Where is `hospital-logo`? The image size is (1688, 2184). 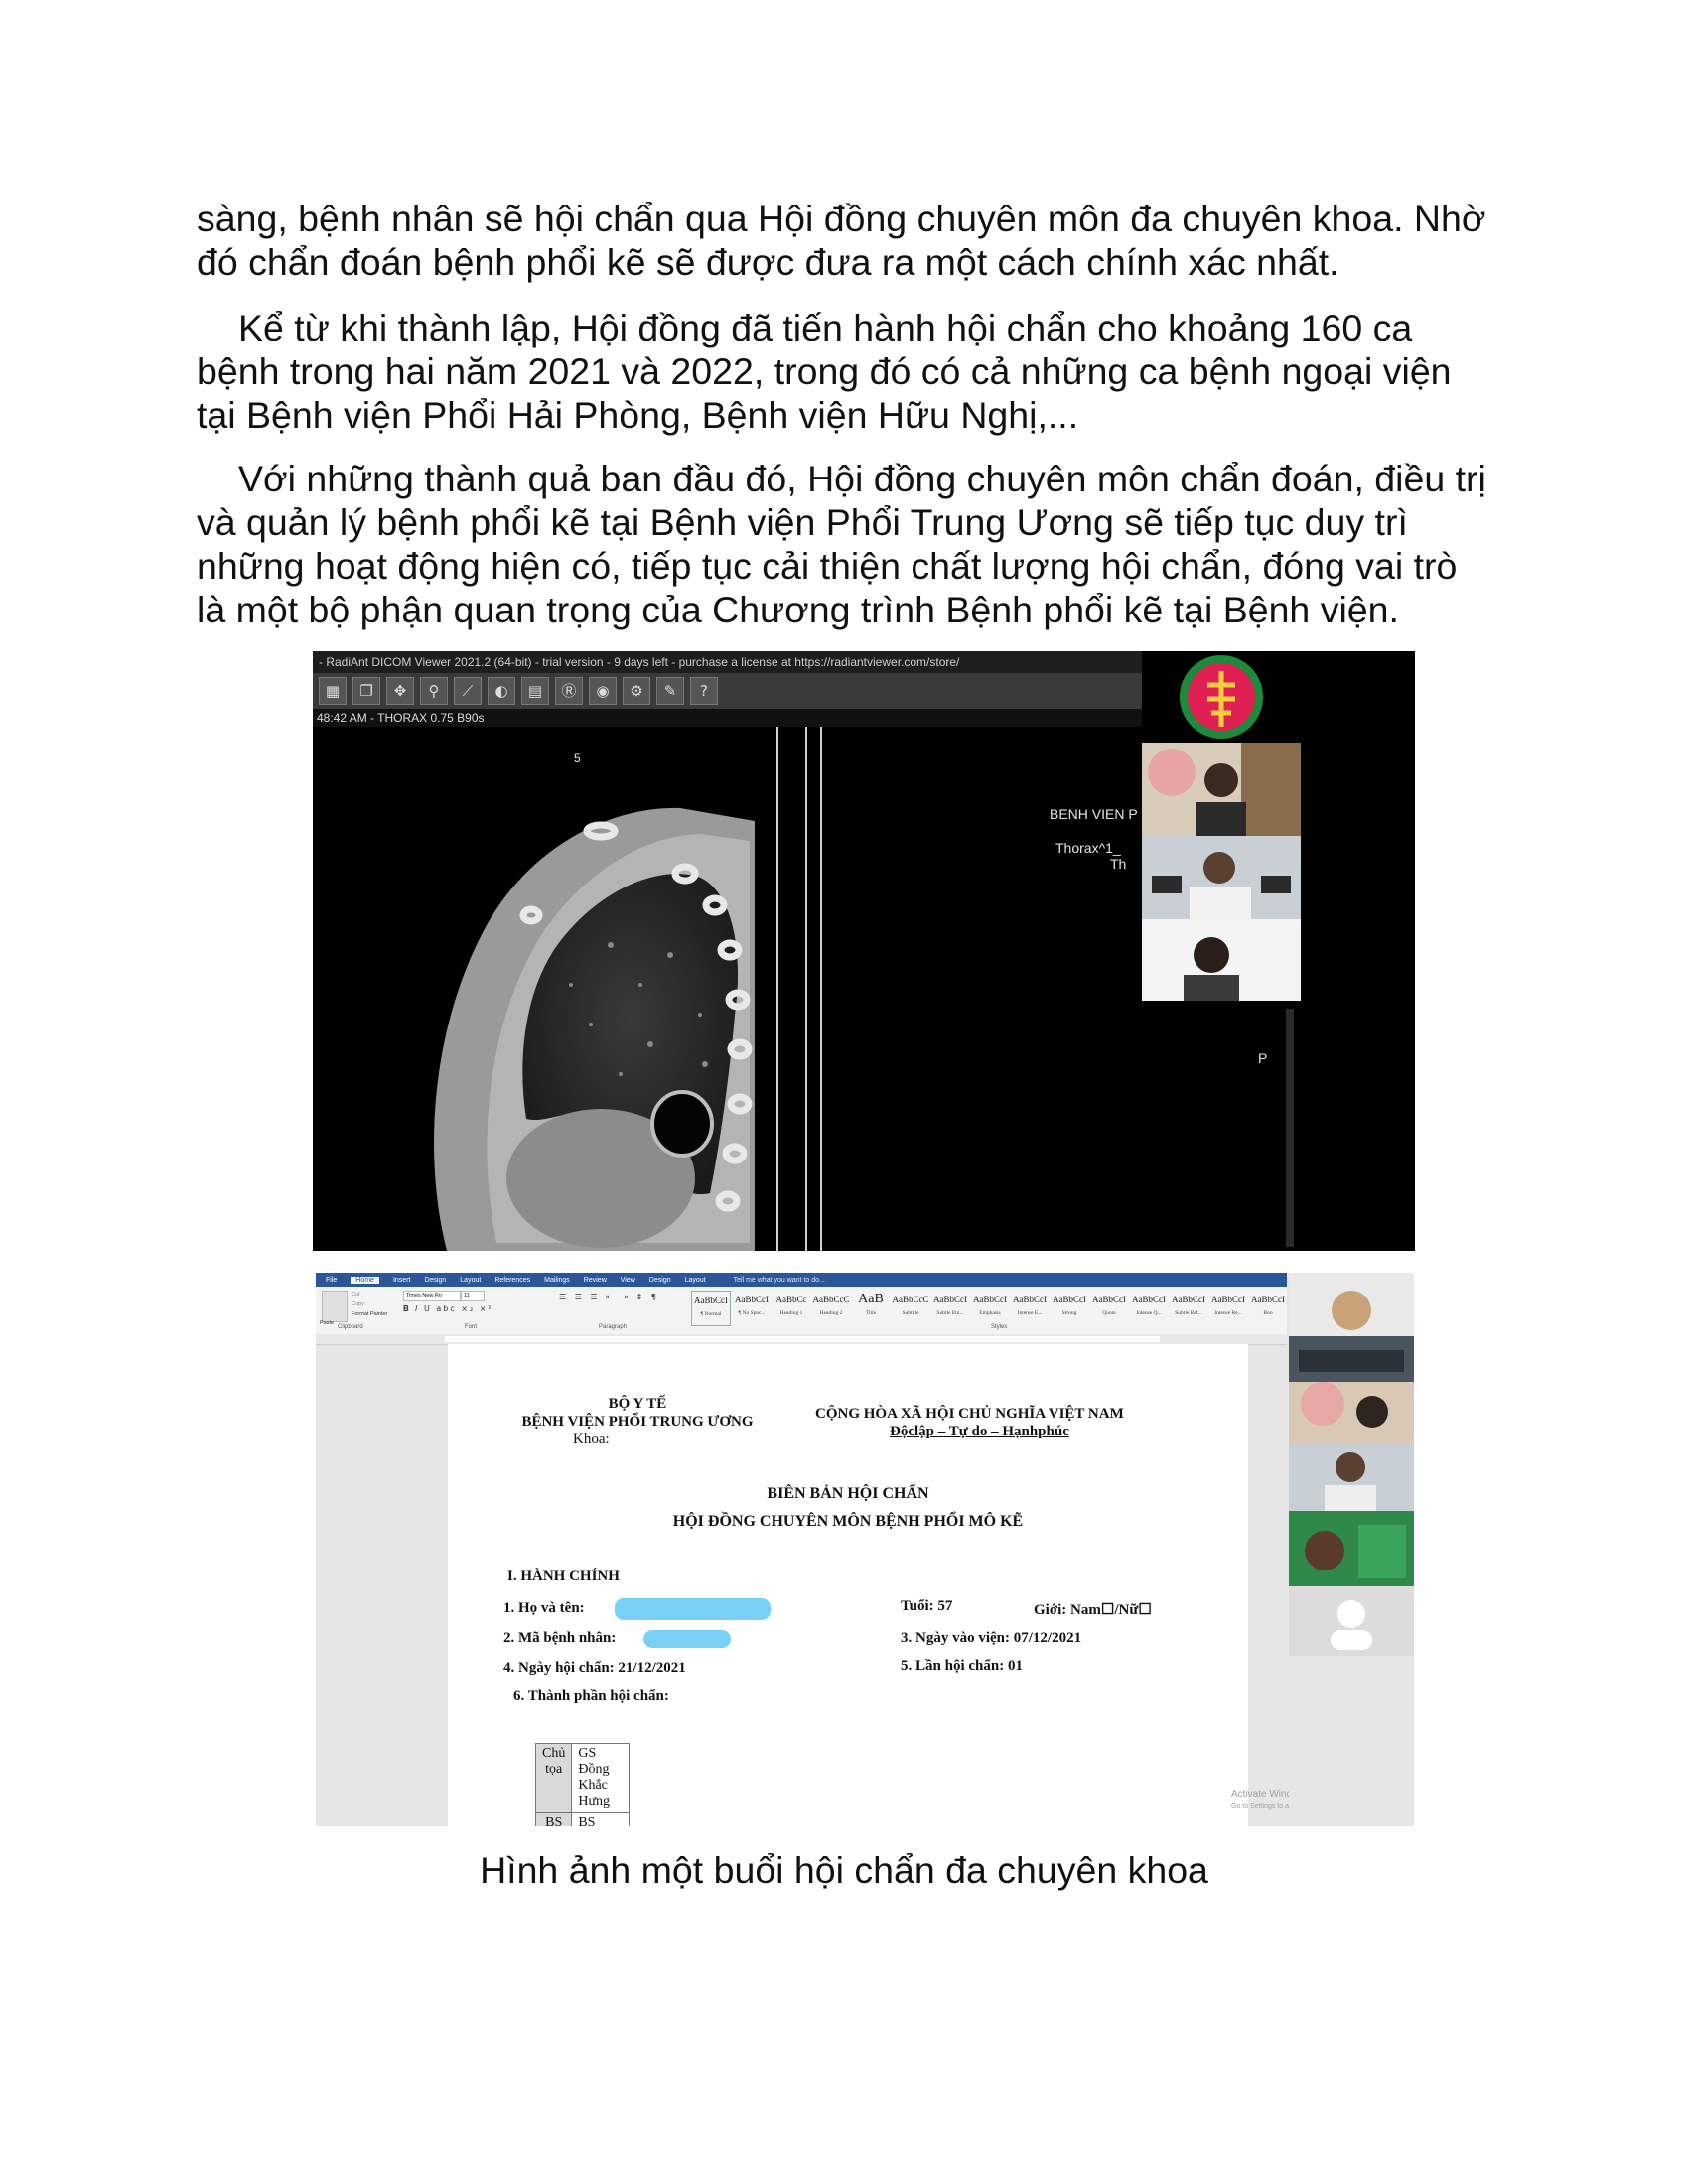
hospital-logo is located at coordinates (1221, 697).